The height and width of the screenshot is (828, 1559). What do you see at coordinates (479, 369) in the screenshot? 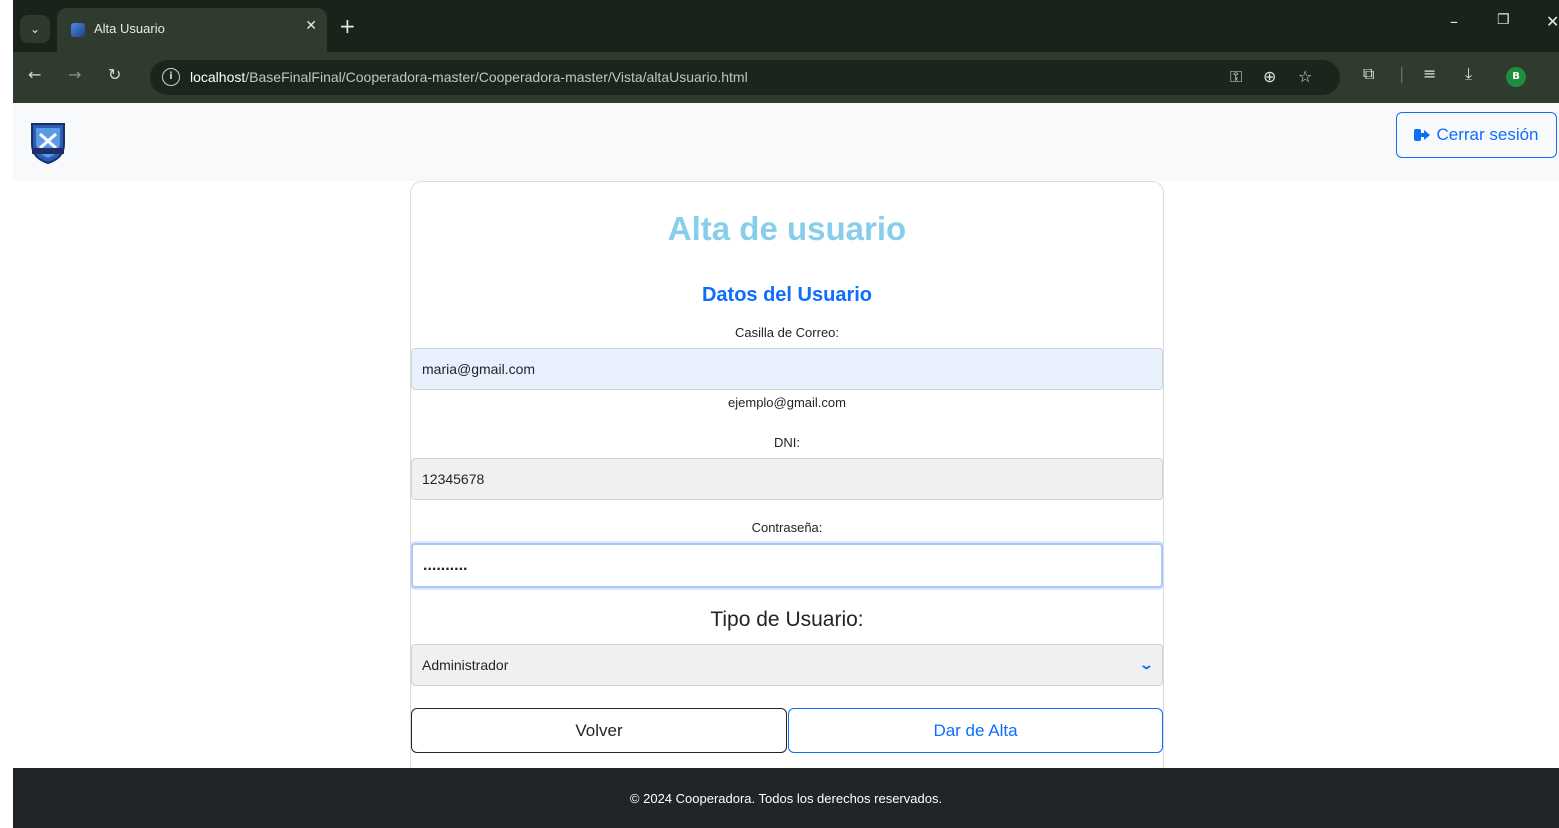
I see `email-value: maria@gmail.com` at bounding box center [479, 369].